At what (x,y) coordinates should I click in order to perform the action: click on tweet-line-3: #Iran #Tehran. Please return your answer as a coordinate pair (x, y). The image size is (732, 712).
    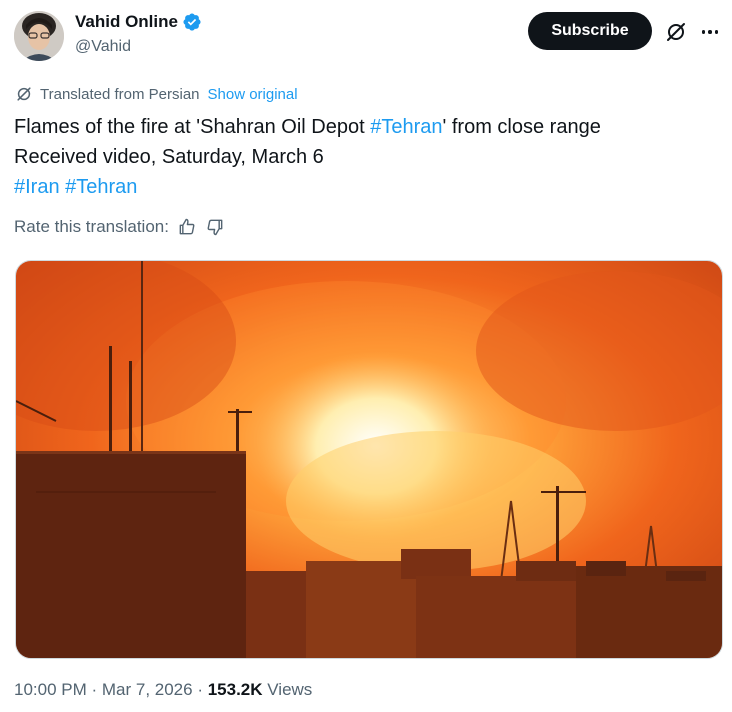
    Looking at the image, I should click on (364, 187).